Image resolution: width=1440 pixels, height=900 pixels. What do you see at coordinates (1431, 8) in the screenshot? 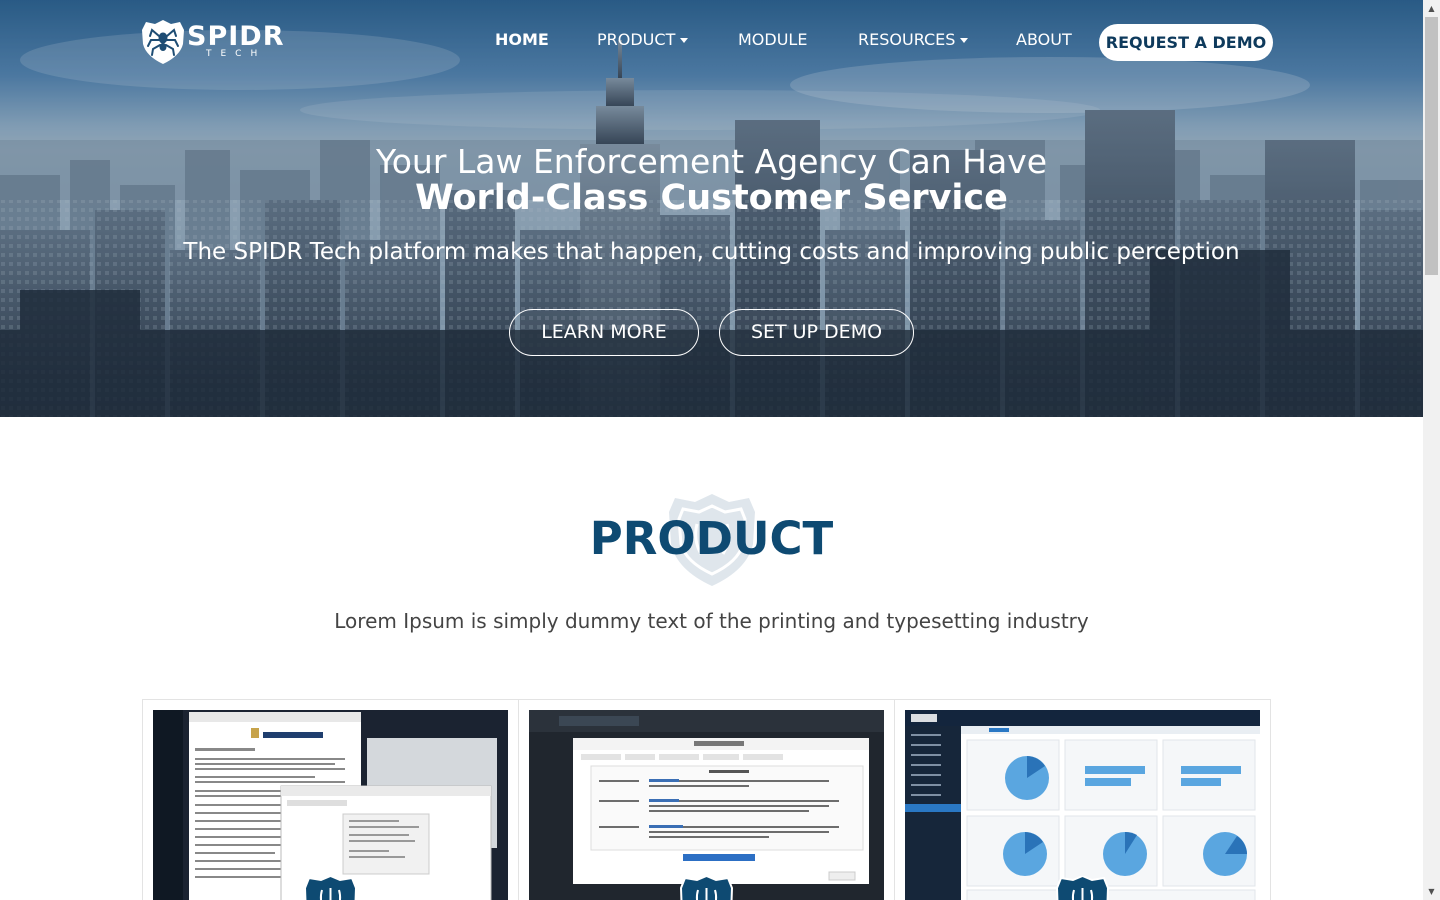
I see `scroll-up-arrow-icon: ▲` at bounding box center [1431, 8].